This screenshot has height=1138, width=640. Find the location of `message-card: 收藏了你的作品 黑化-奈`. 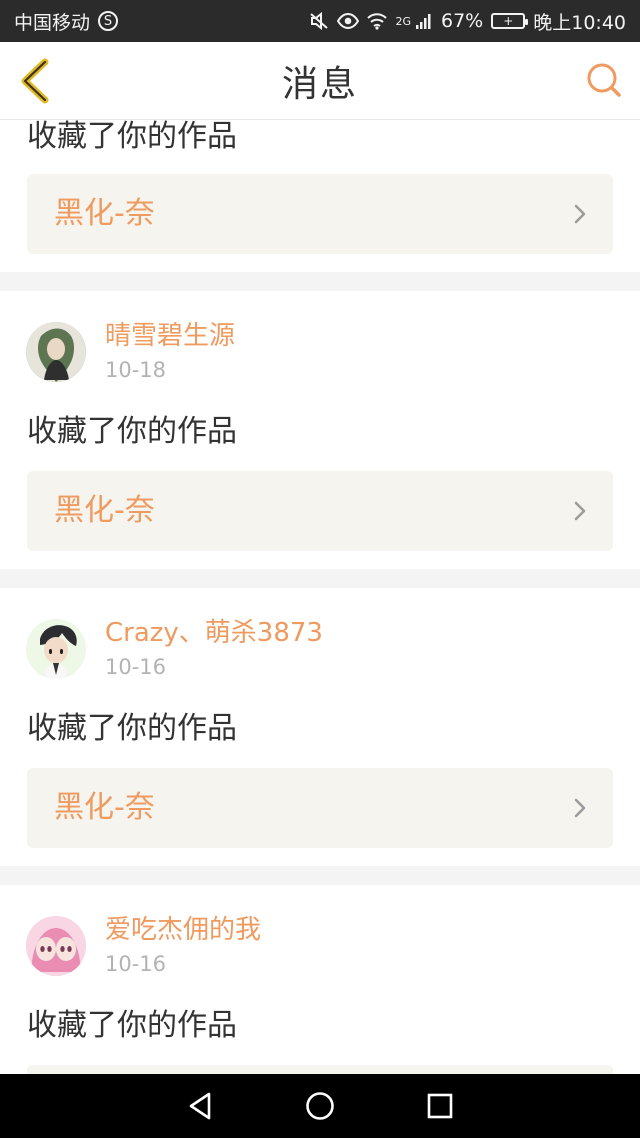

message-card: 收藏了你的作品 黑化-奈 is located at coordinates (320, 196).